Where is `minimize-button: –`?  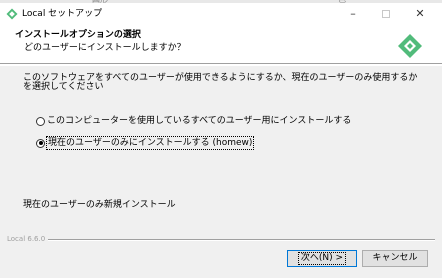 minimize-button: – is located at coordinates (353, 14).